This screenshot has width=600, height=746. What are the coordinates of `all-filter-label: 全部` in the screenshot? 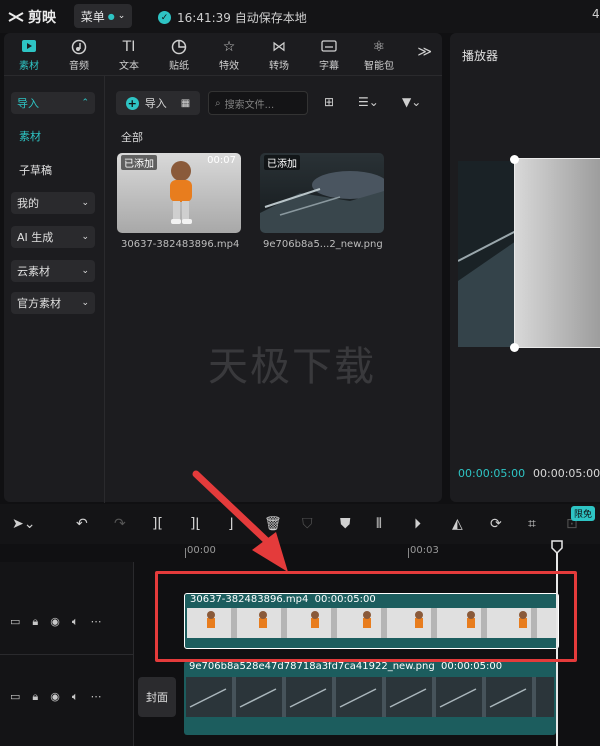 It's located at (132, 137).